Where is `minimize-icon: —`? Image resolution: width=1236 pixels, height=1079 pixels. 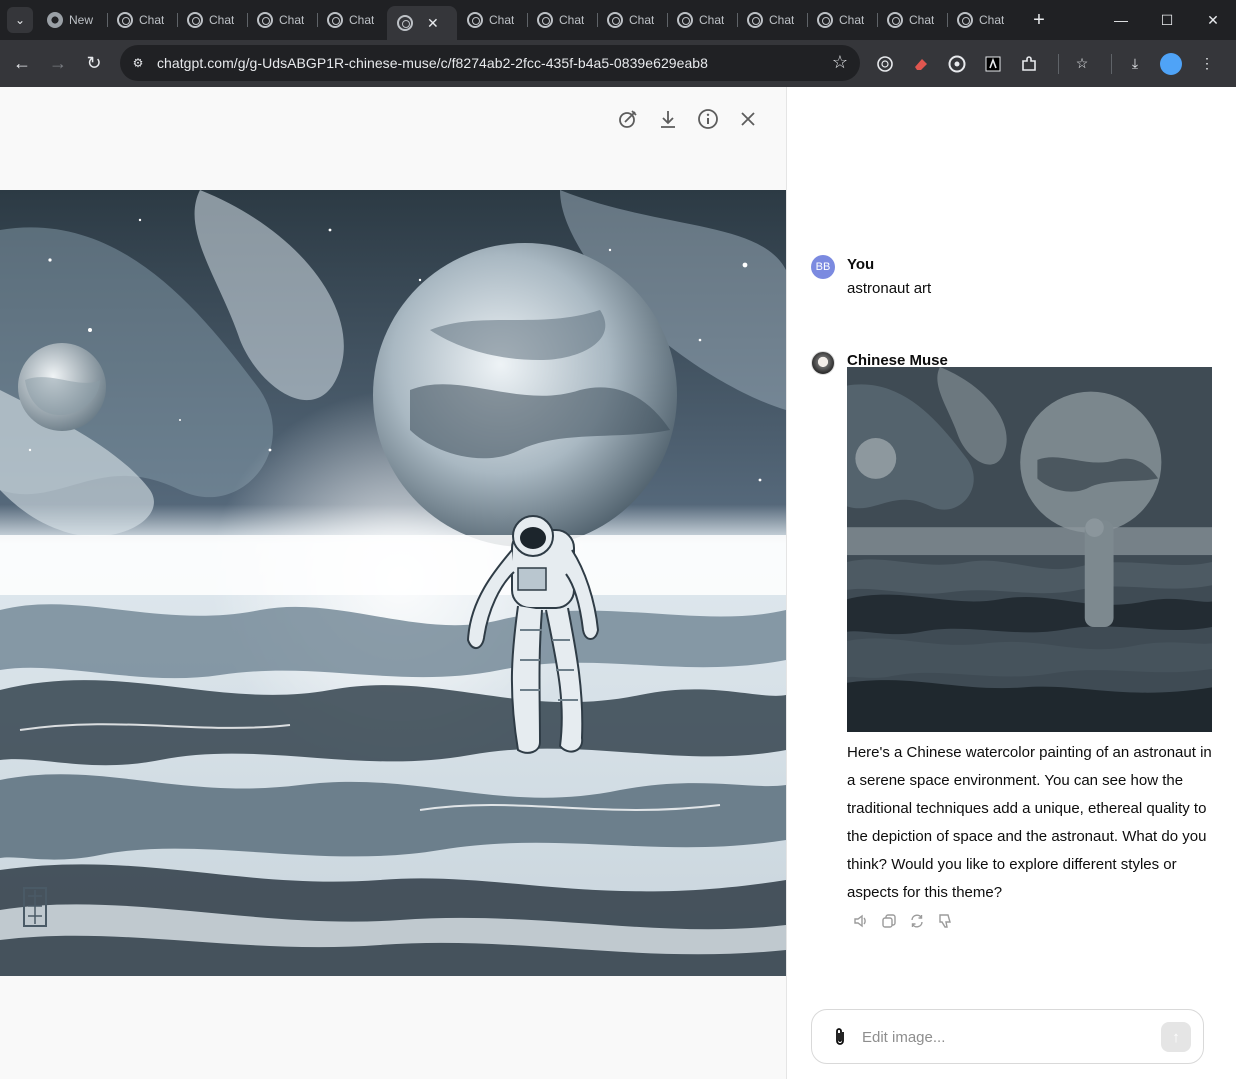 minimize-icon: — is located at coordinates (1121, 20).